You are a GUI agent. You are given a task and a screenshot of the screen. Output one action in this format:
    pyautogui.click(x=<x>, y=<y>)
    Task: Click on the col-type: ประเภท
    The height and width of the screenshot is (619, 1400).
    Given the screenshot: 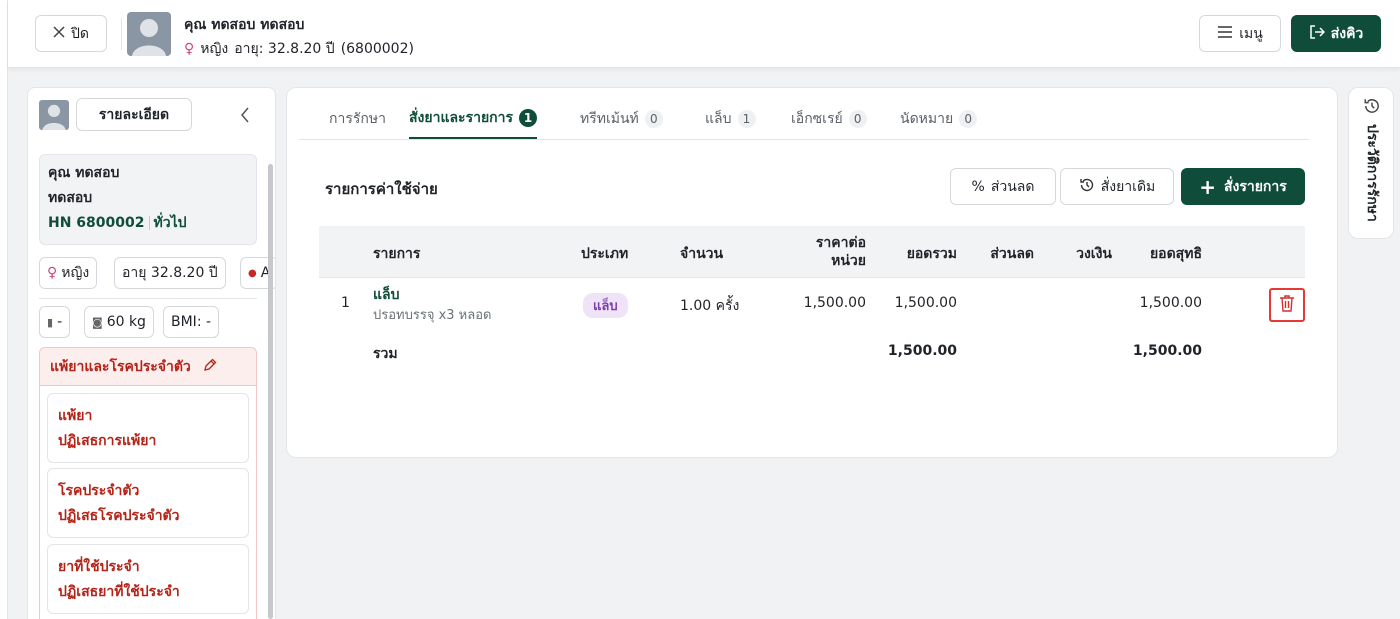 What is the action you would take?
    pyautogui.click(x=605, y=254)
    